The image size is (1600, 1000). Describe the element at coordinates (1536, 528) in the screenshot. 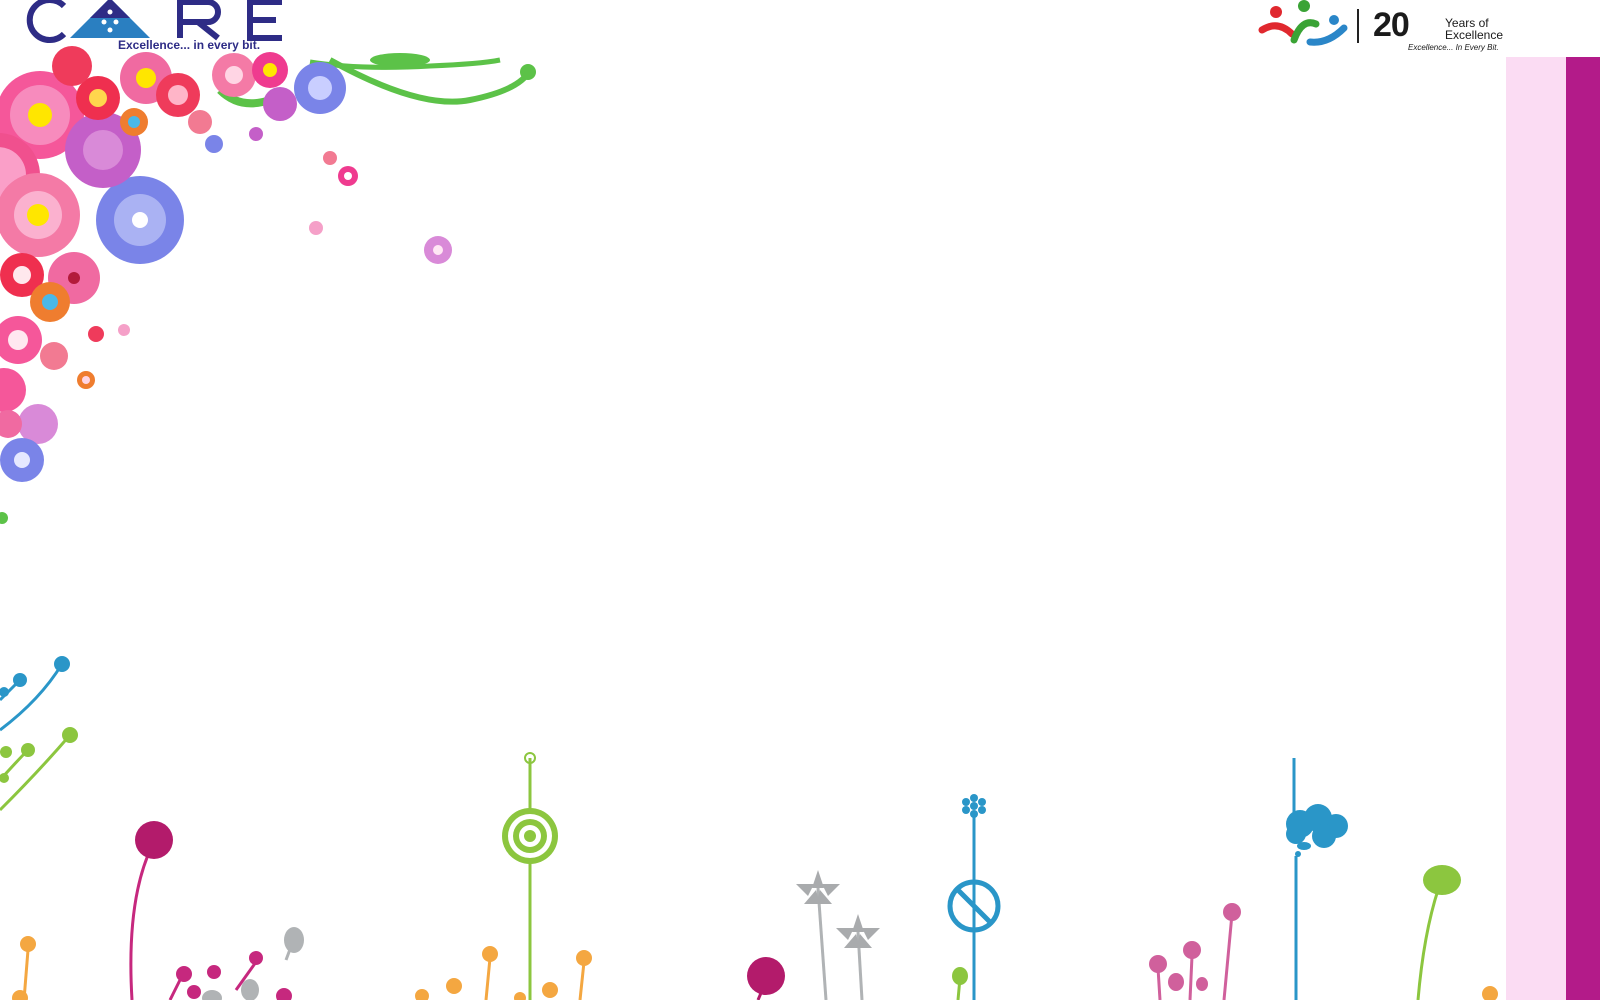

I see `side-band-light` at that location.